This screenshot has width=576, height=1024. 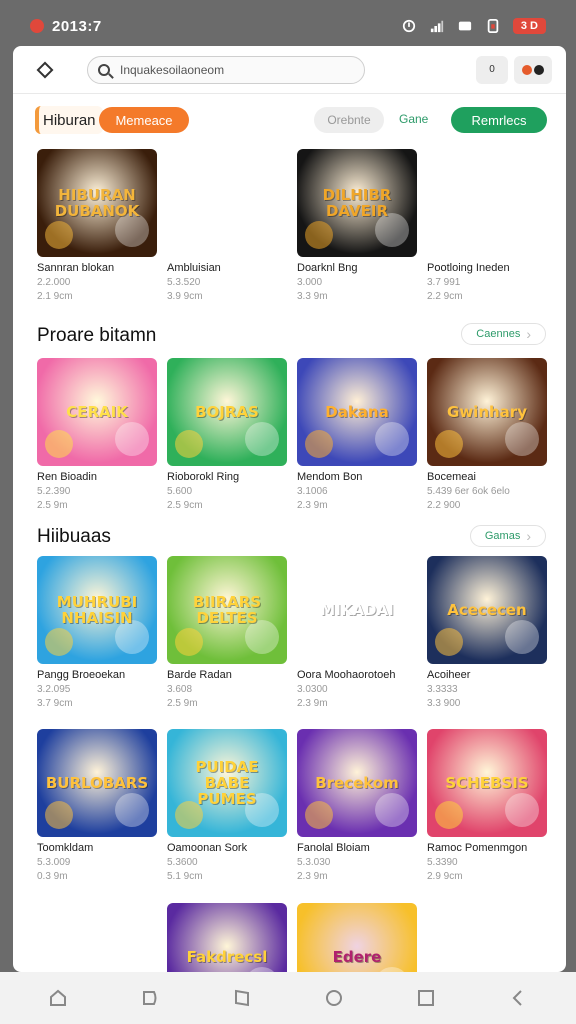 I want to click on game-thumbnail: CERAIK, so click(x=97, y=412).